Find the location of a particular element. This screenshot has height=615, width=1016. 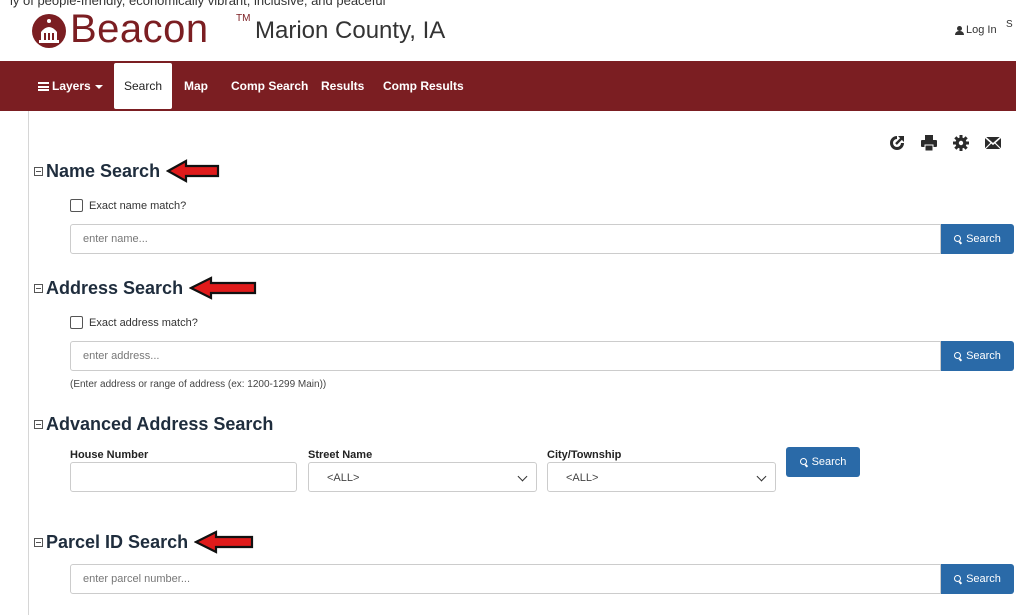

name-search-input is located at coordinates (505, 239).